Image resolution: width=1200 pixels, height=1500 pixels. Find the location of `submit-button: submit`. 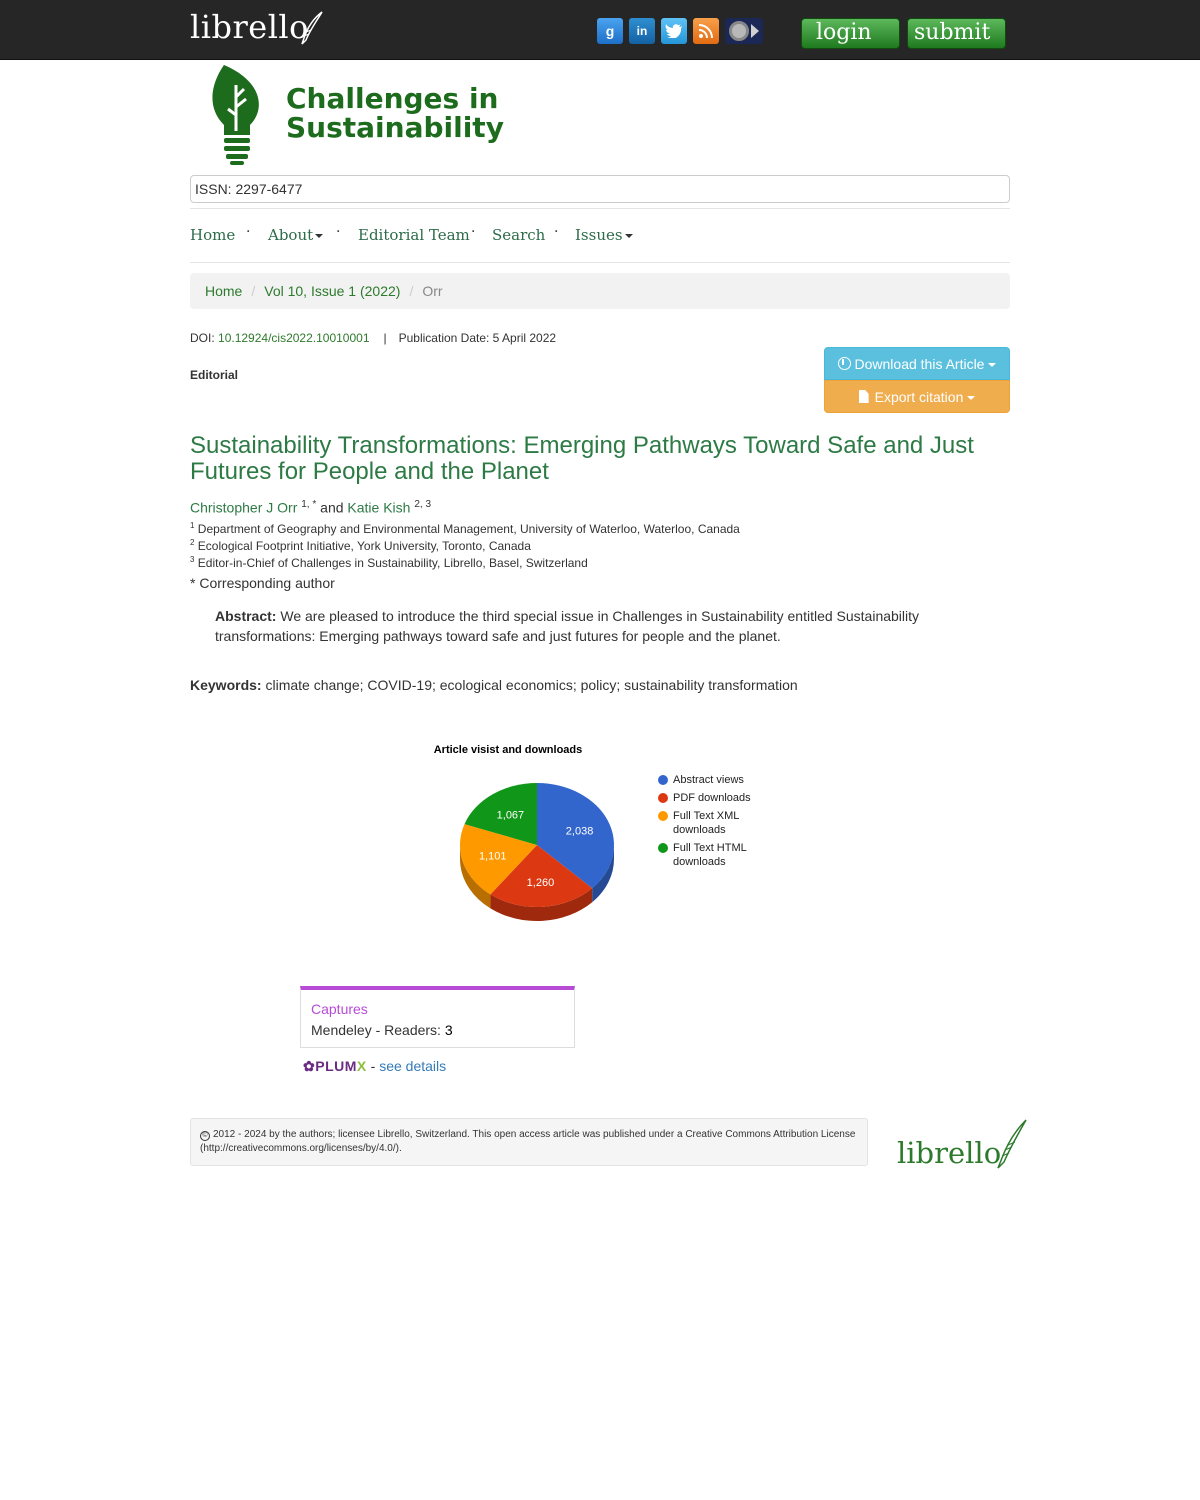

submit-button: submit is located at coordinates (956, 33).